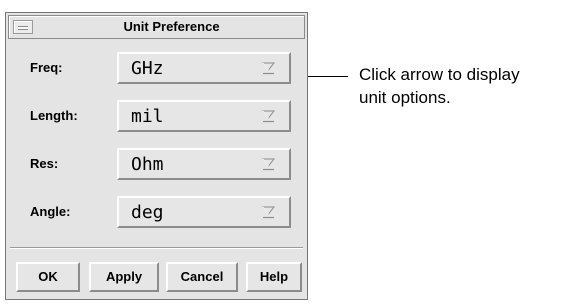  Describe the element at coordinates (204, 212) in the screenshot. I see `angle-select: deg` at that location.